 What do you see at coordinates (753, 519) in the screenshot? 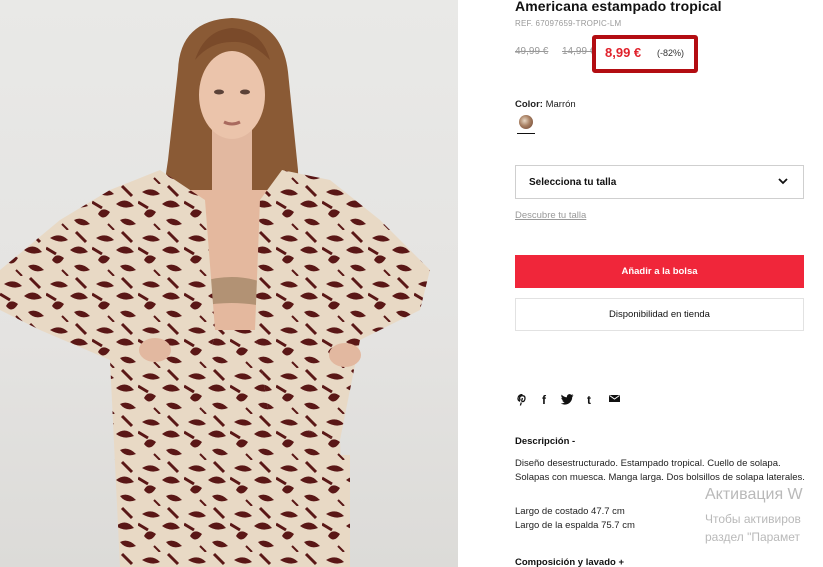
I see `activation-watermark-line: Чтобы активиров` at bounding box center [753, 519].